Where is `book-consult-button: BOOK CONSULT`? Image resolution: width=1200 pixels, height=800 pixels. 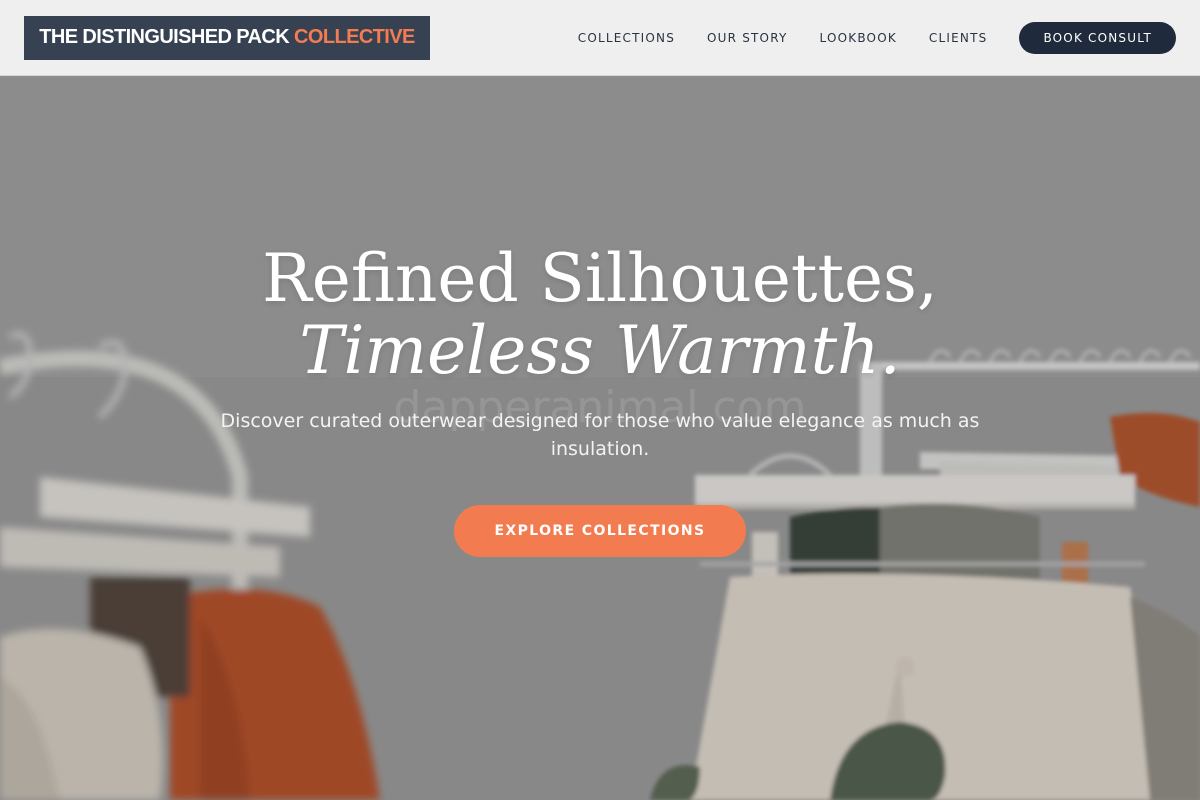
book-consult-button: BOOK CONSULT is located at coordinates (1097, 37).